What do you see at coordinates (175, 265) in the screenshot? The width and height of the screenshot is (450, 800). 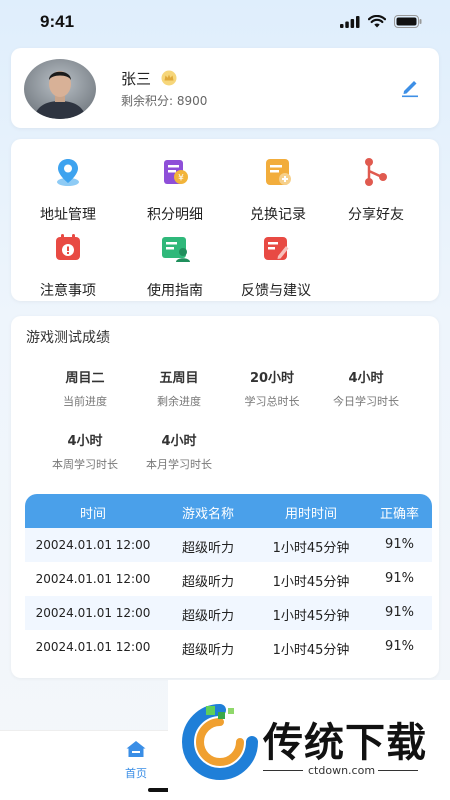 I see `menu-user-guide: 使用指南` at bounding box center [175, 265].